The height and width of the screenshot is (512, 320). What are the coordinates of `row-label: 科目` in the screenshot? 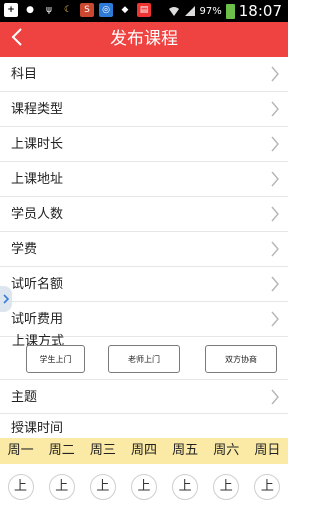 It's located at (24, 74).